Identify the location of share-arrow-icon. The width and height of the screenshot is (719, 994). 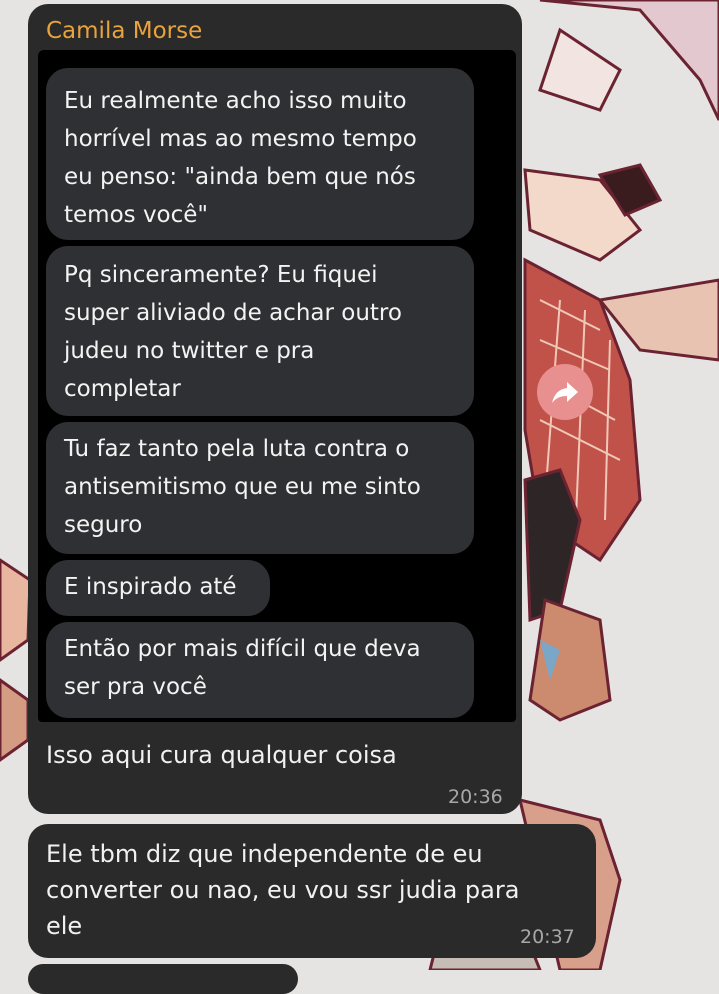
(565, 392).